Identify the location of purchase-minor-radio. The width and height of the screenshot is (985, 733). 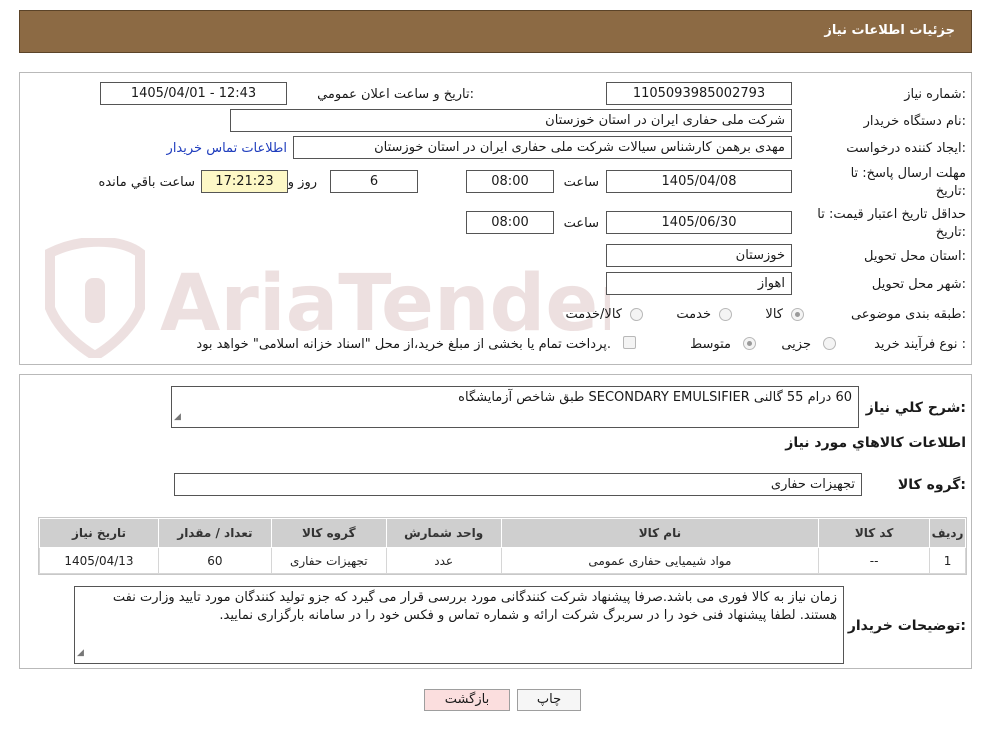
(829, 343).